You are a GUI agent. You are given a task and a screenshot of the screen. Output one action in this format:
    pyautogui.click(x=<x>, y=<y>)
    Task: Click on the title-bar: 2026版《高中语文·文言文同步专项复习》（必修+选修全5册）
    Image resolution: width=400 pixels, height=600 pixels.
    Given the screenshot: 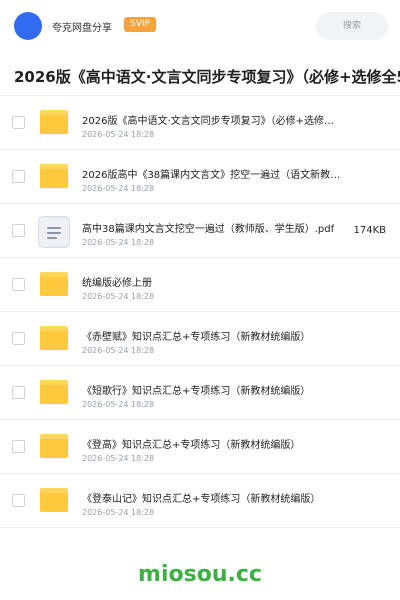 What is the action you would take?
    pyautogui.click(x=200, y=76)
    